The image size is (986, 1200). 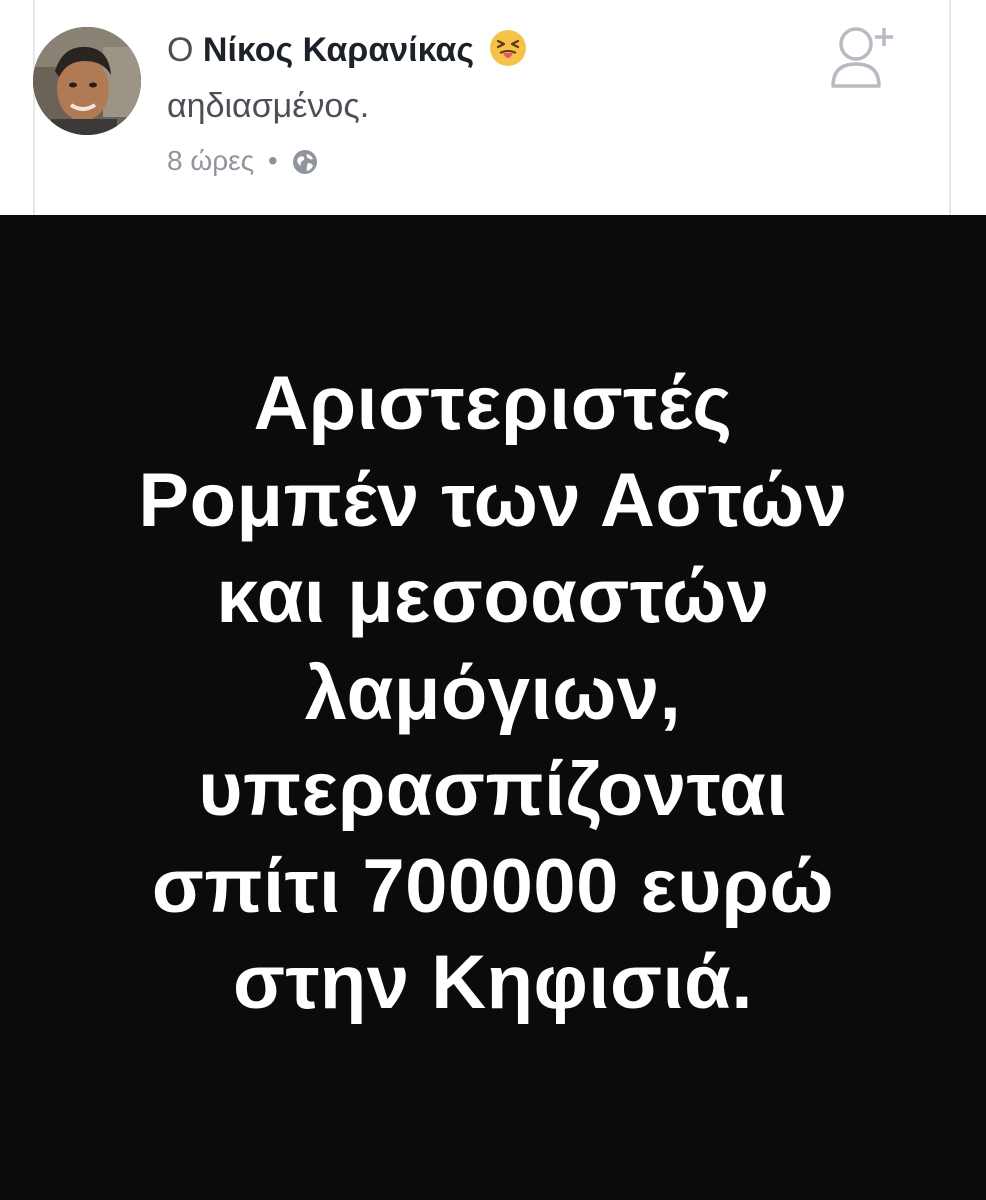 What do you see at coordinates (508, 53) in the screenshot?
I see `disgusted-face-emoji-icon` at bounding box center [508, 53].